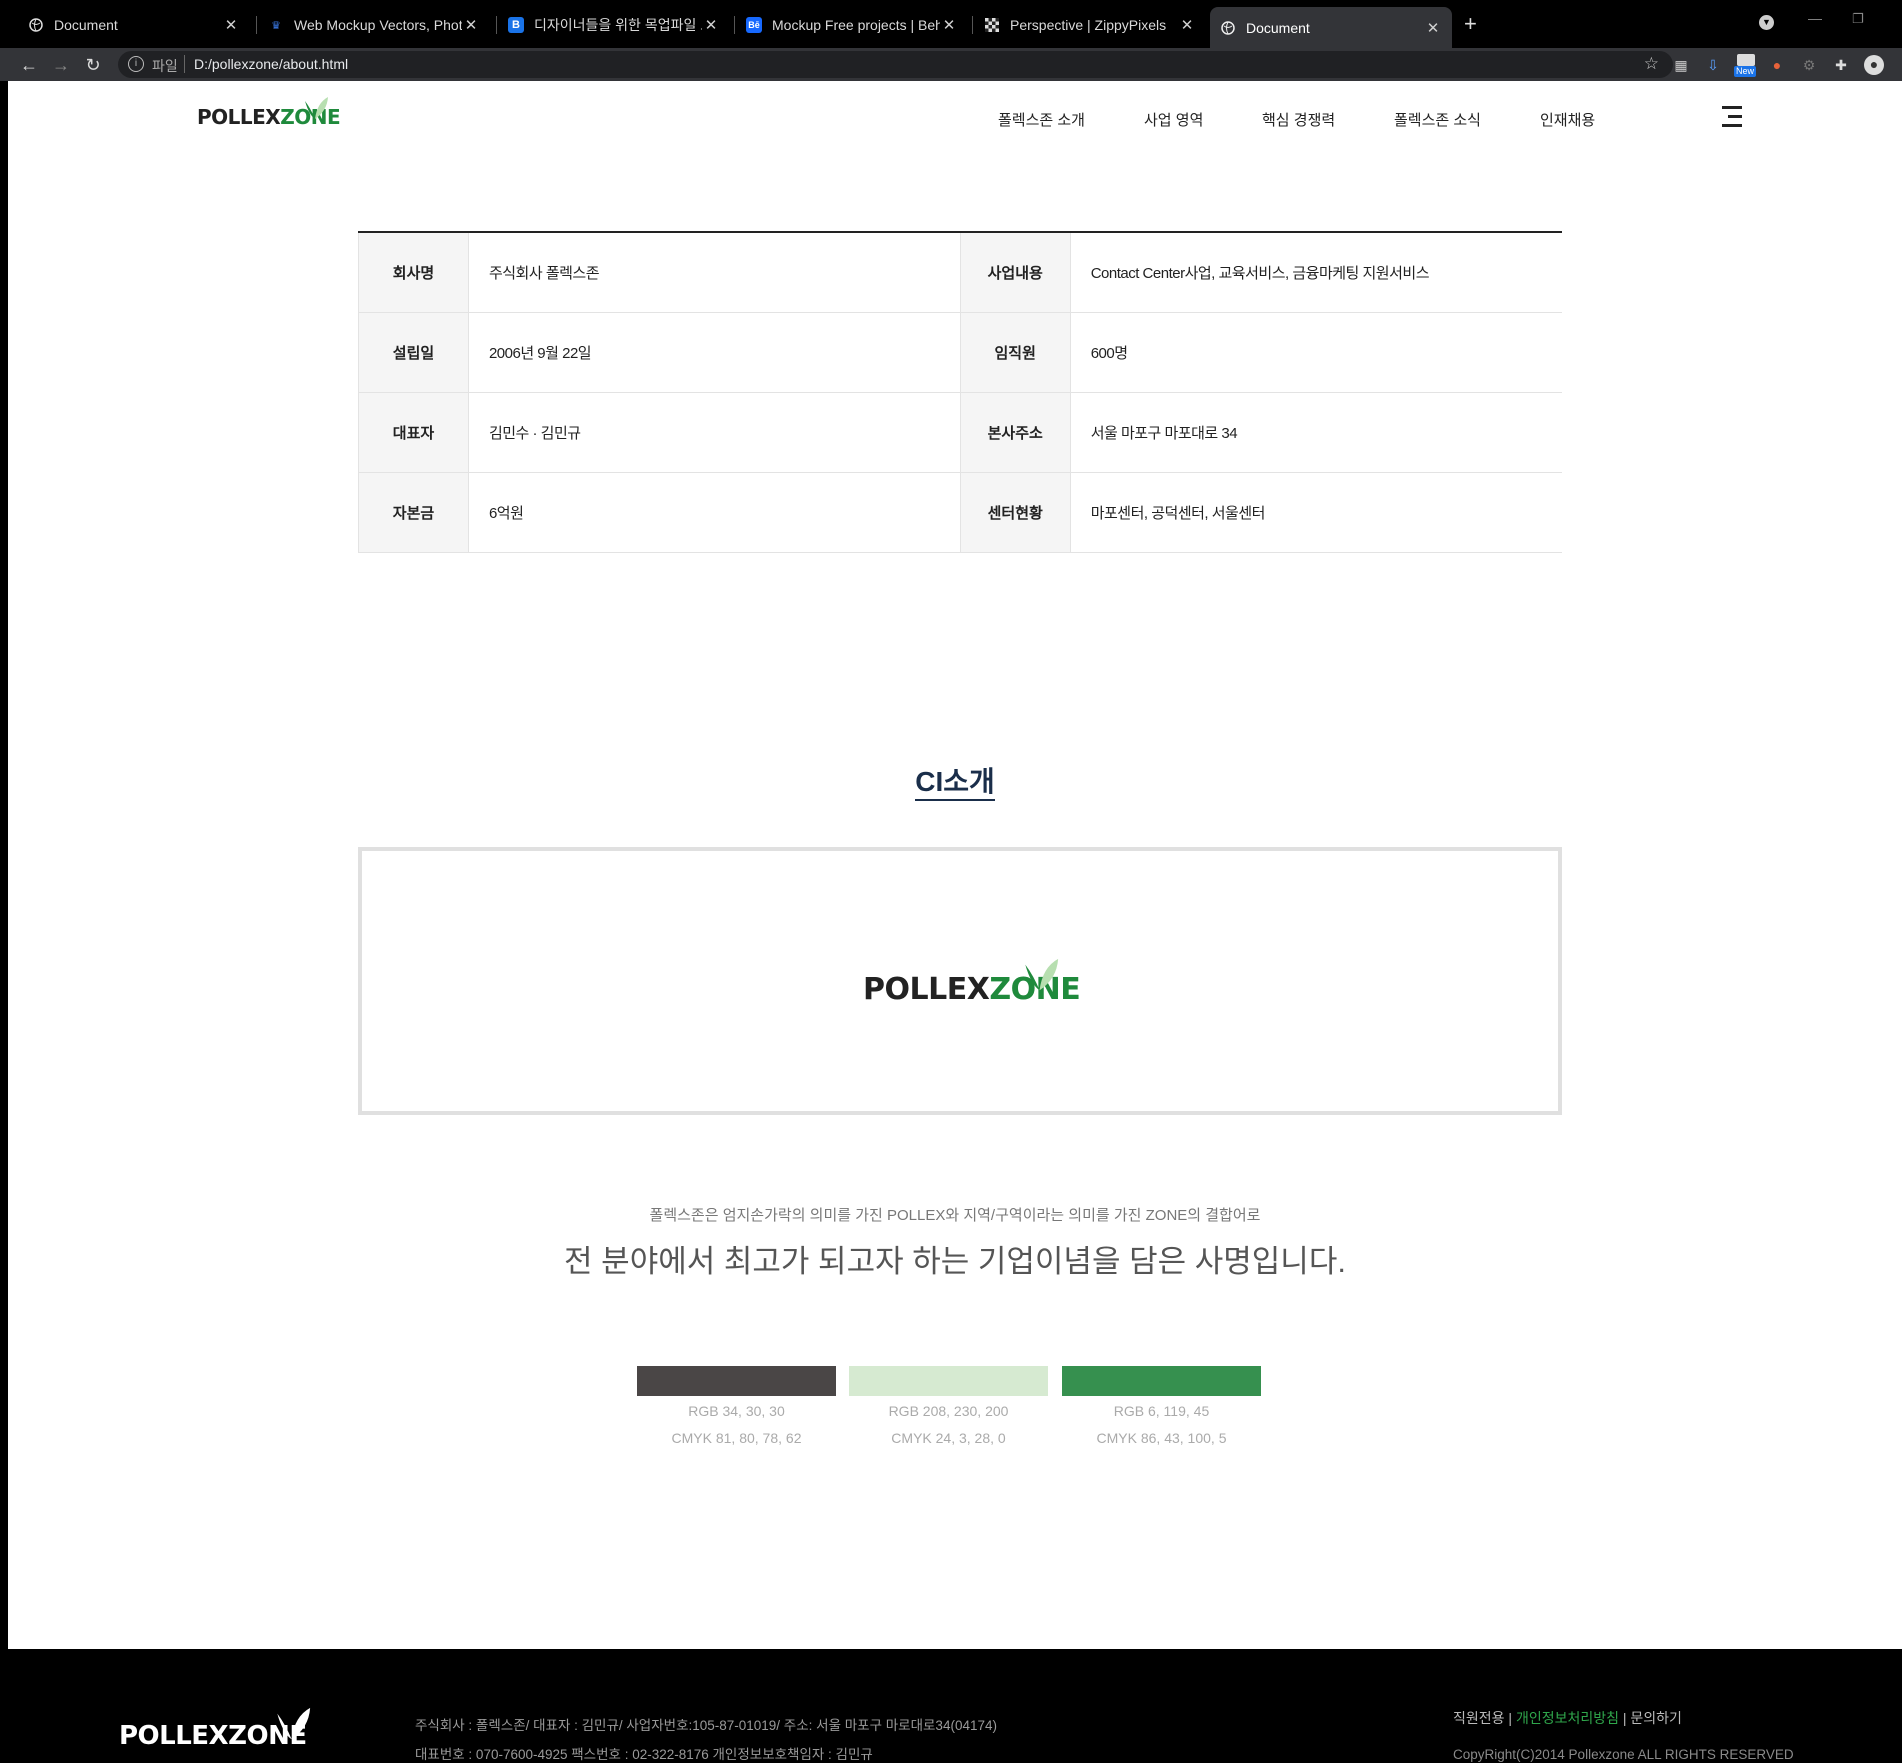 The image size is (1902, 1763). I want to click on download-extension-icon: ⇩, so click(1713, 65).